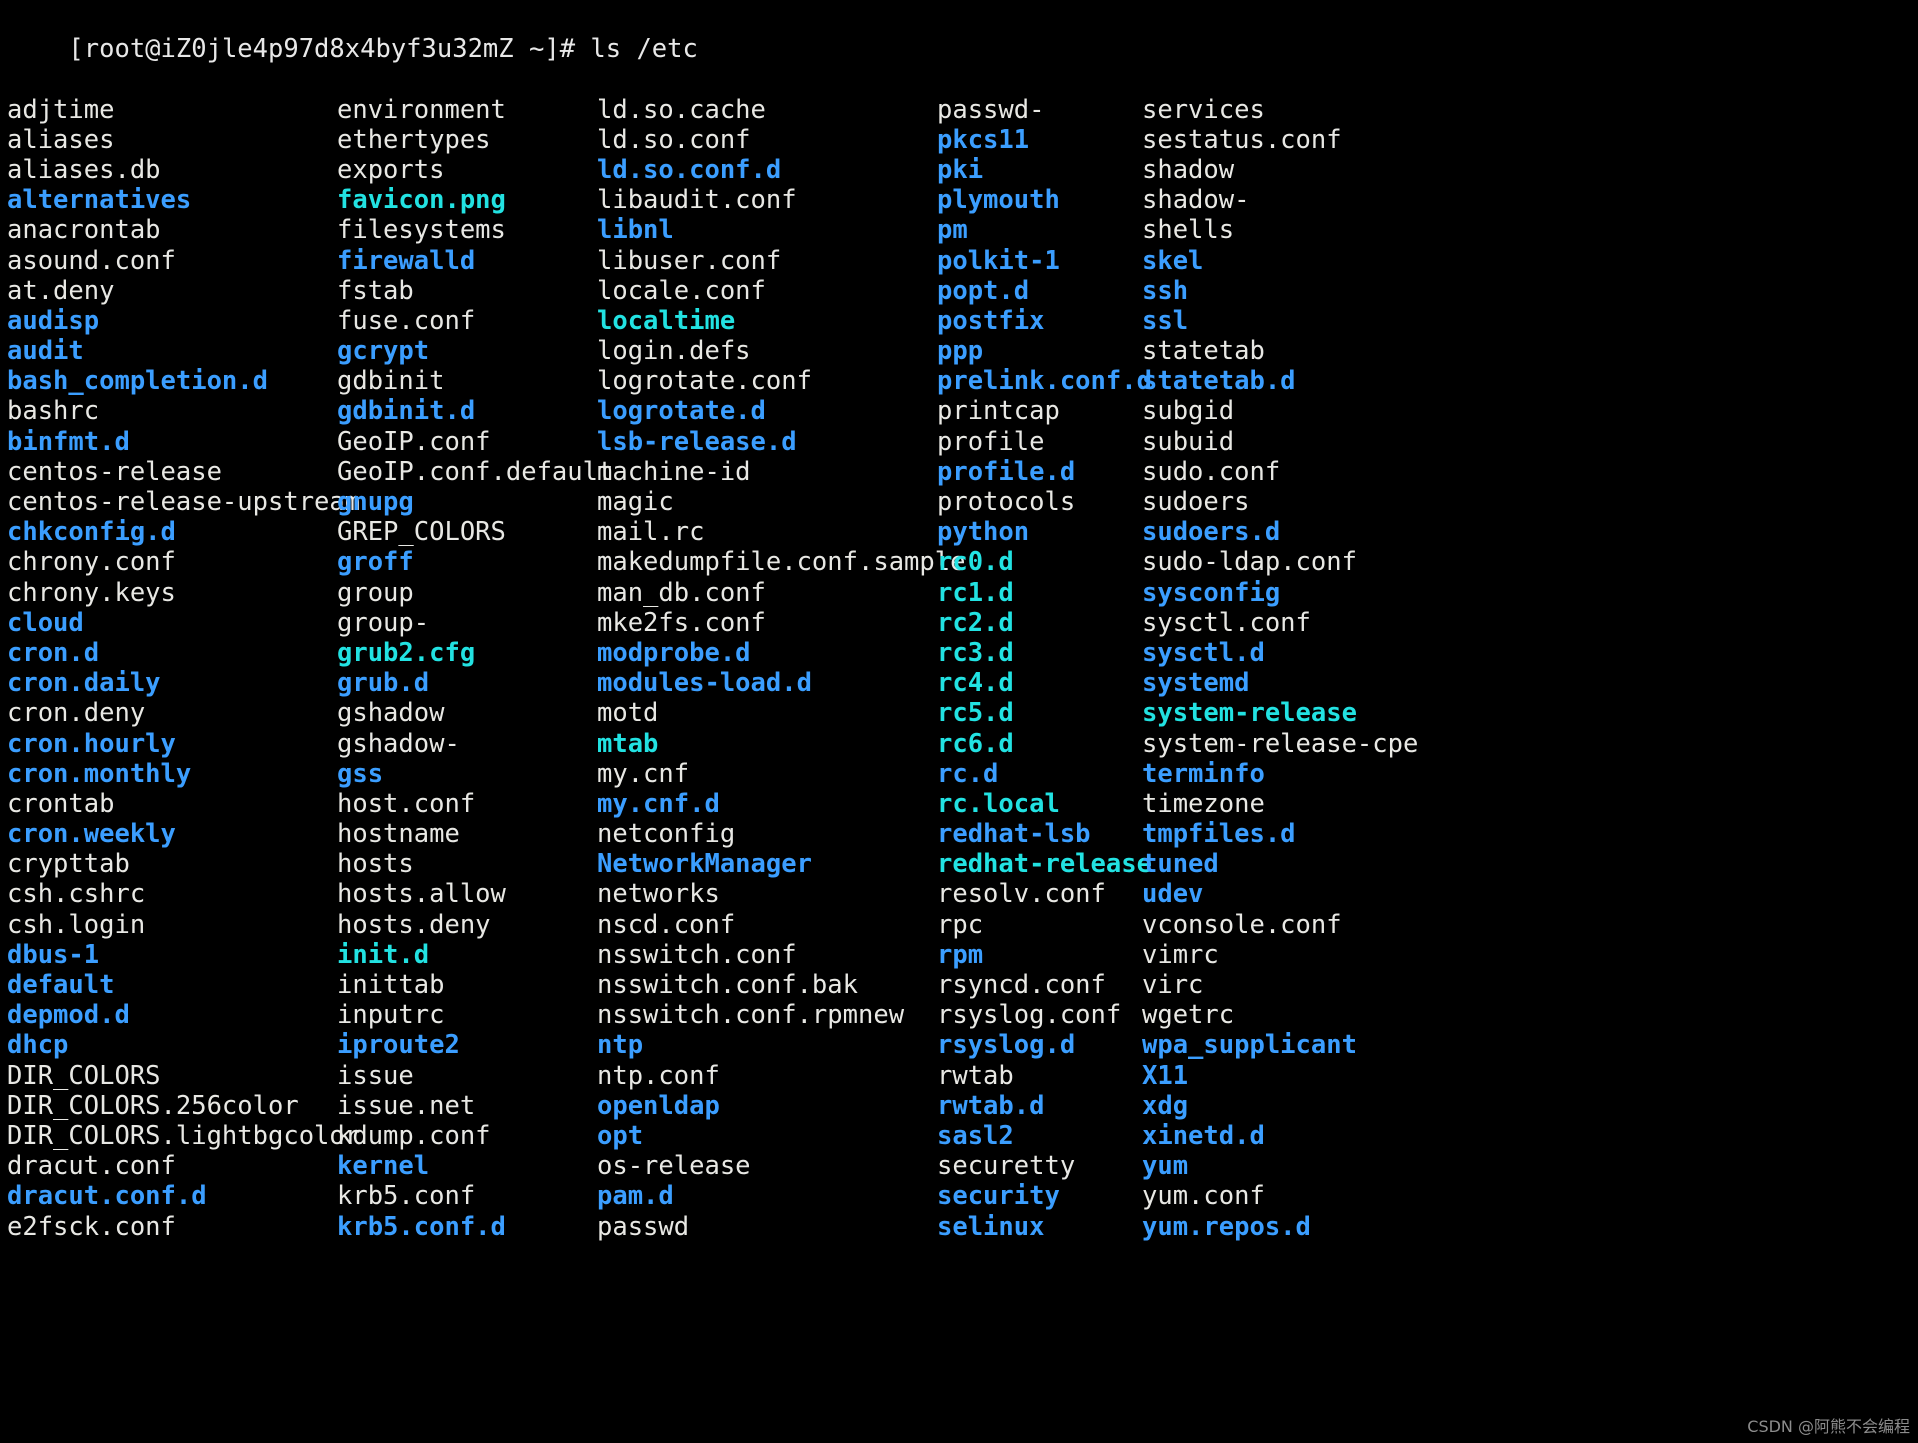 Image resolution: width=1918 pixels, height=1443 pixels. Describe the element at coordinates (414, 924) in the screenshot. I see `listing-entry: hosts.deny` at that location.